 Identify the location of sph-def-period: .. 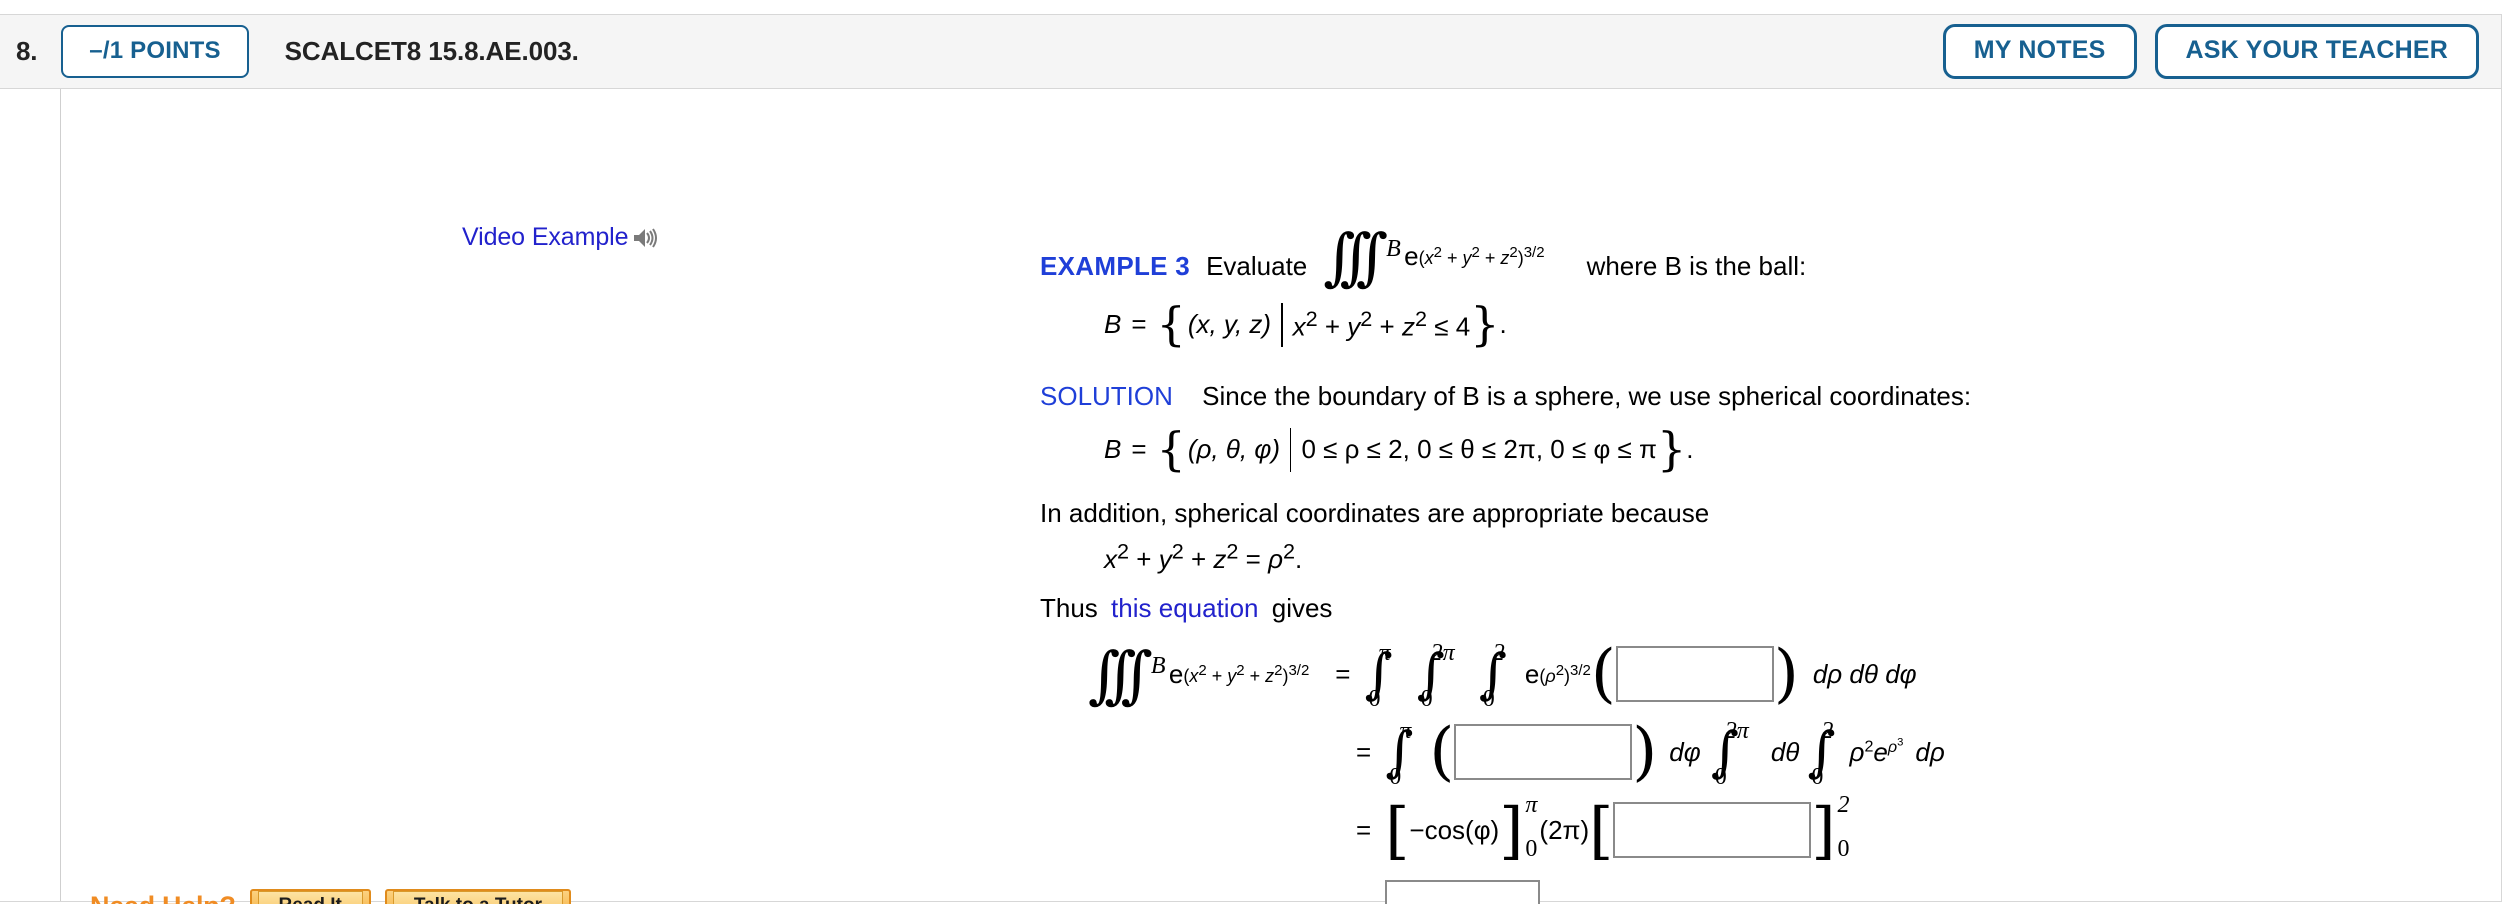
(1690, 449).